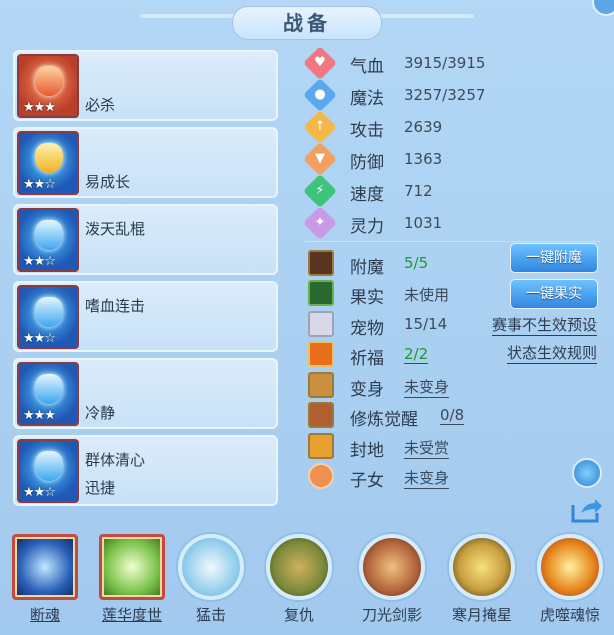 The width and height of the screenshot is (614, 635). What do you see at coordinates (299, 567) in the screenshot?
I see `skill-fuchou-icon` at bounding box center [299, 567].